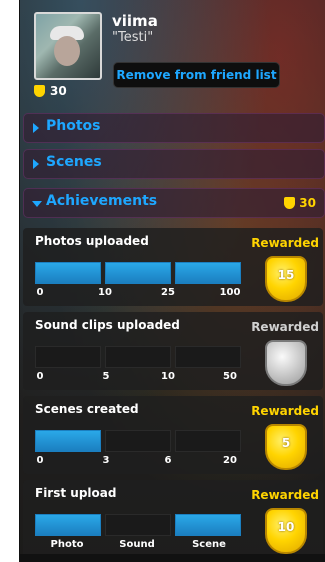 The width and height of the screenshot is (325, 562). I want to click on tick-label: 5, so click(106, 376).